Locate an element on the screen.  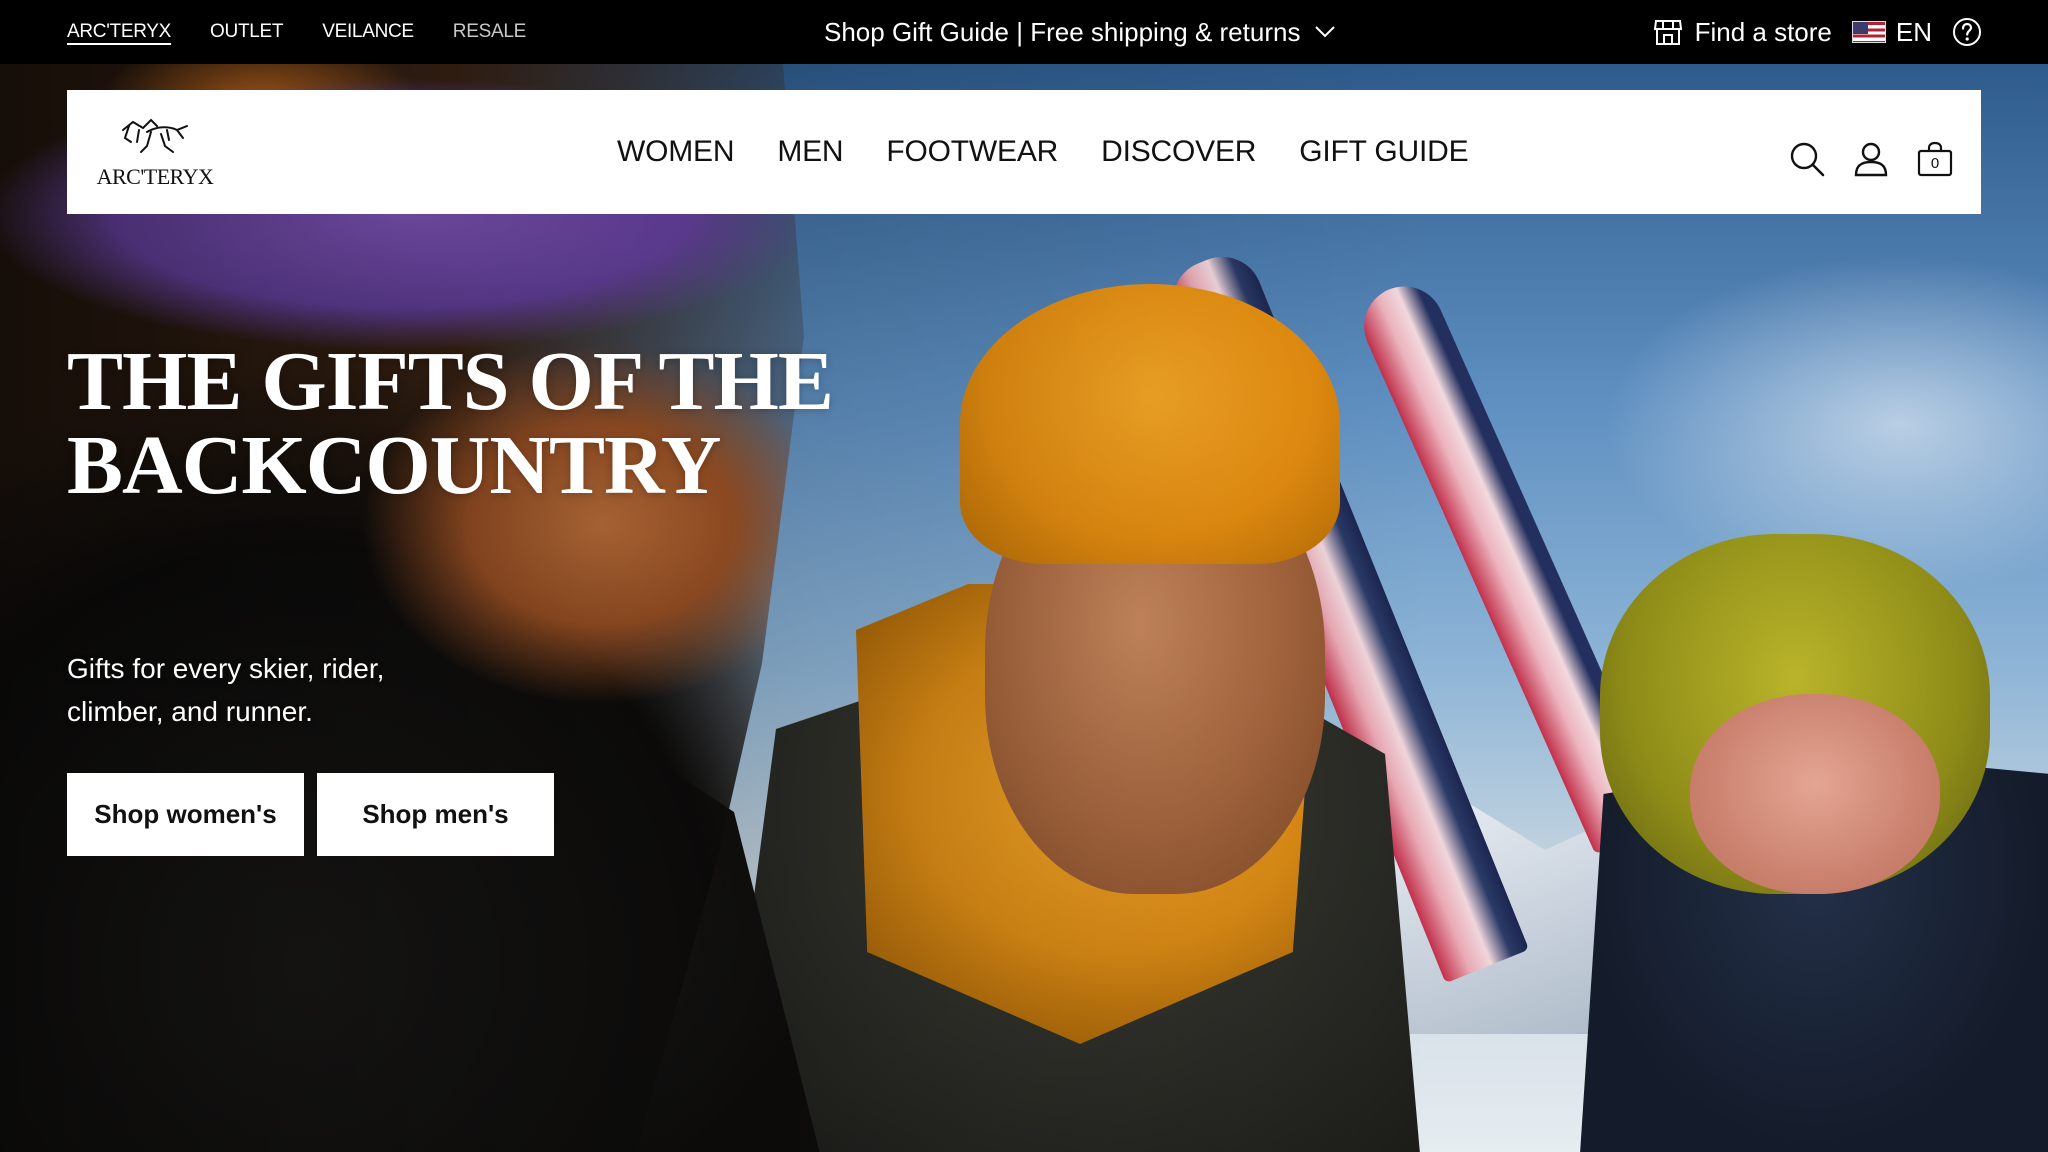
brand-link-outlet: OUTLET is located at coordinates (246, 32).